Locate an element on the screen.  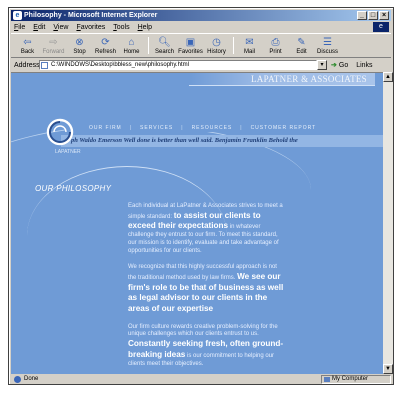
vertical-scrollbar: ▲ ▼ is located at coordinates (388, 223).